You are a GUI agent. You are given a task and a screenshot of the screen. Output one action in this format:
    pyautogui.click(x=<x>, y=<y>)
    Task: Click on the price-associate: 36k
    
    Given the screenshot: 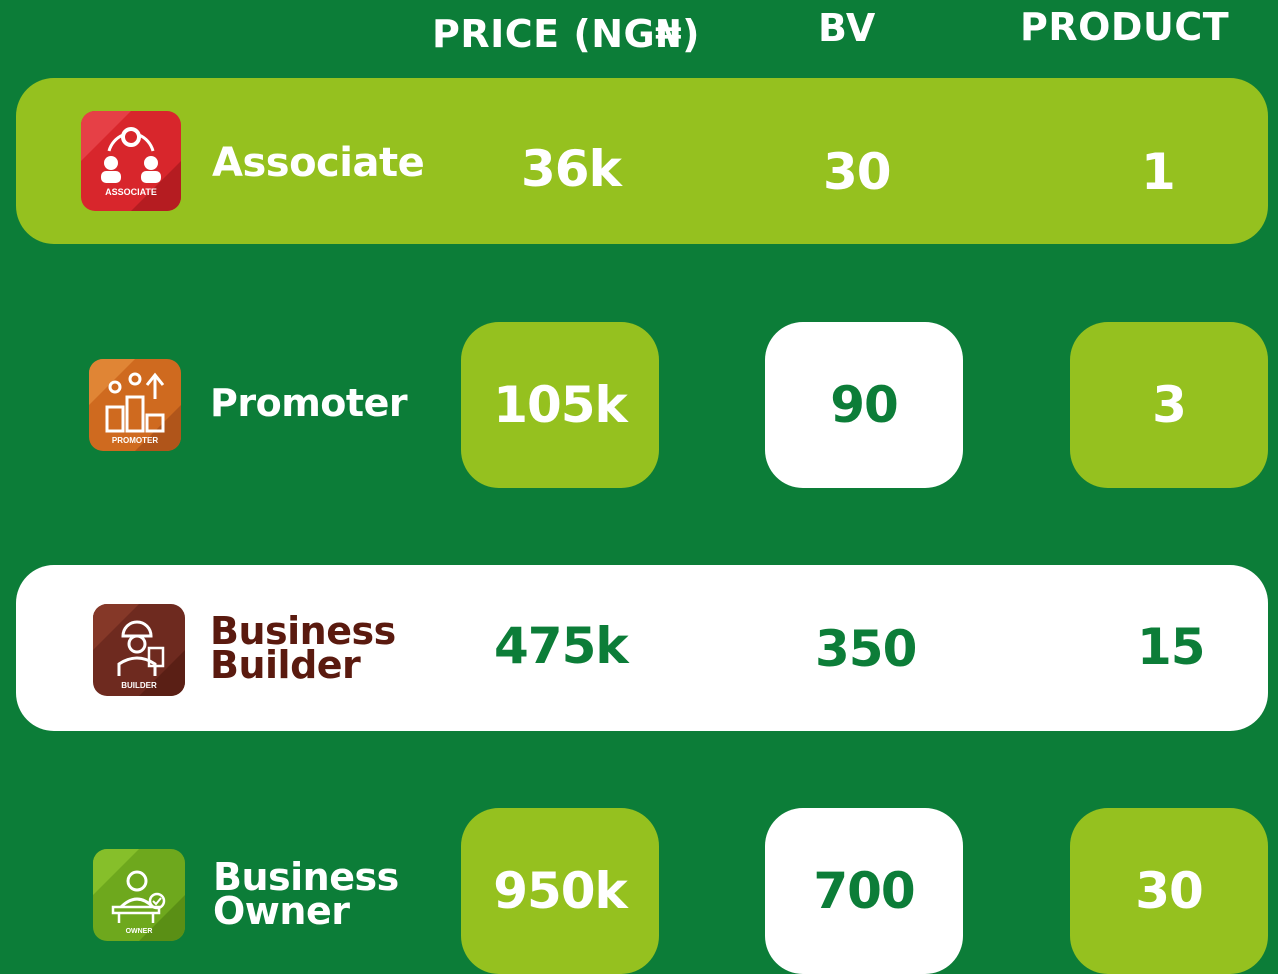 What is the action you would take?
    pyautogui.click(x=571, y=169)
    